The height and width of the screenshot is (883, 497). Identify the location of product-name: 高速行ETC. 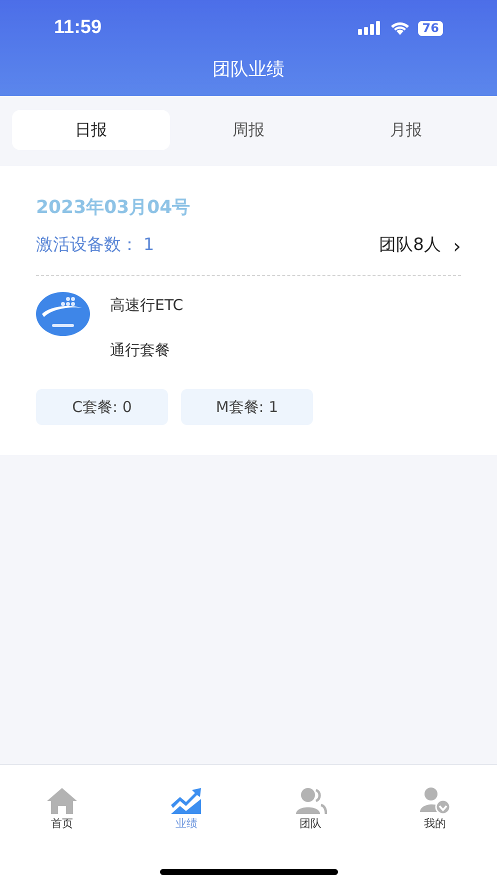
(147, 305).